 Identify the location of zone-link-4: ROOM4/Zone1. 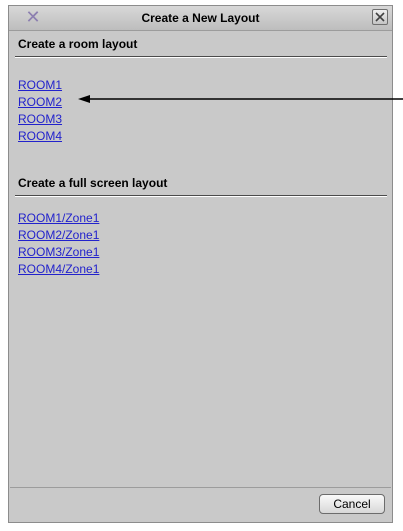
(58, 269).